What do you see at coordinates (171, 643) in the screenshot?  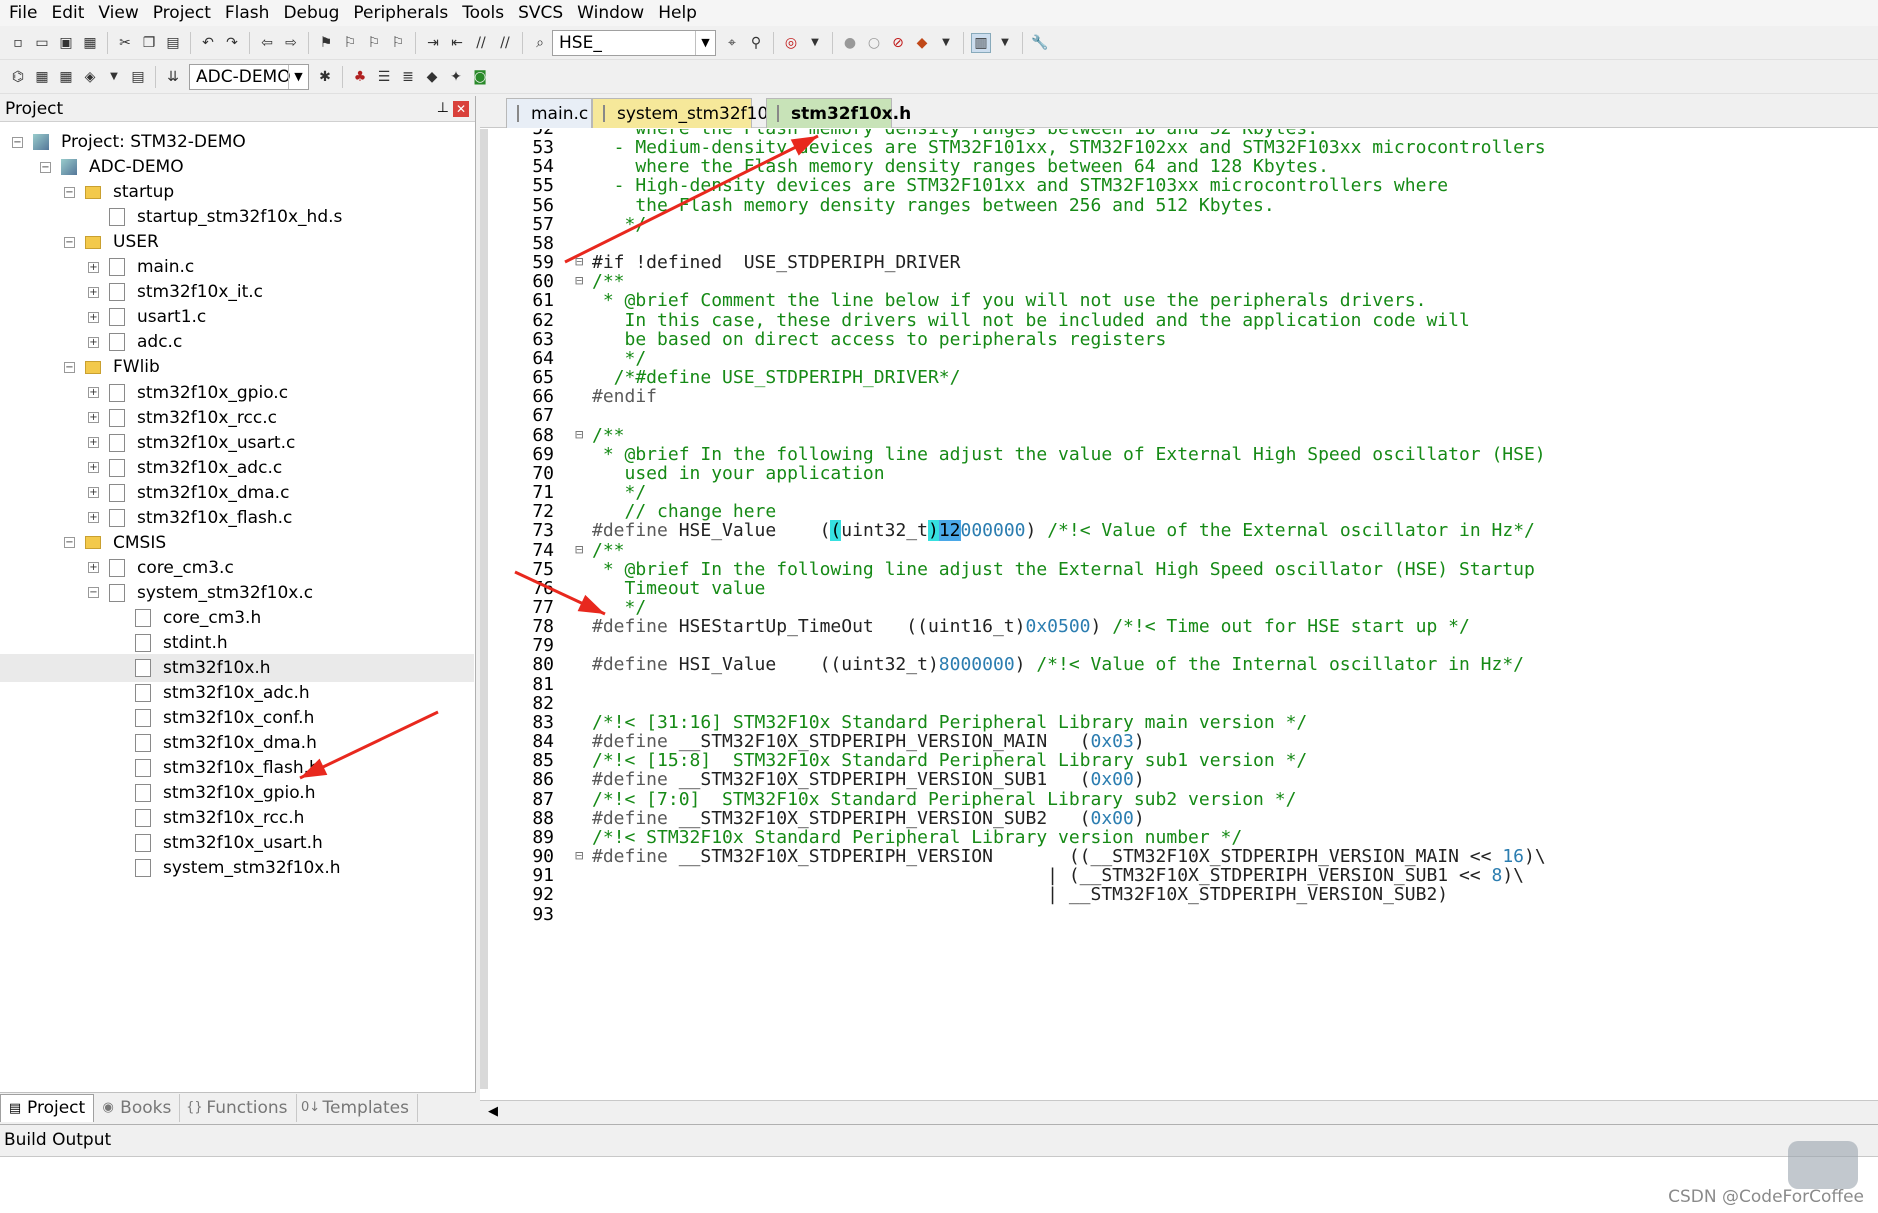 I see `tree-item: stdint.h` at bounding box center [171, 643].